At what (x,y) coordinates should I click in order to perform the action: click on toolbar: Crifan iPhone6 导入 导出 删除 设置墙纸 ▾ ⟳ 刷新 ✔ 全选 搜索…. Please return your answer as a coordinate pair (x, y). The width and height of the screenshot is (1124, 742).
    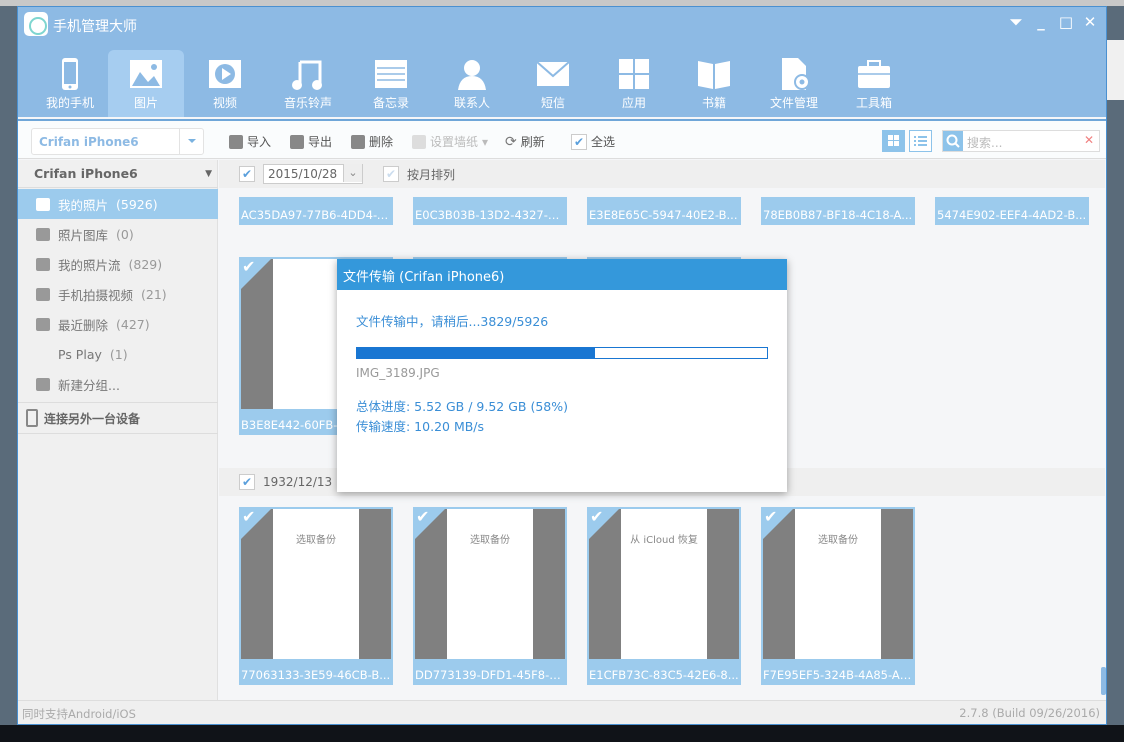
    Looking at the image, I should click on (562, 139).